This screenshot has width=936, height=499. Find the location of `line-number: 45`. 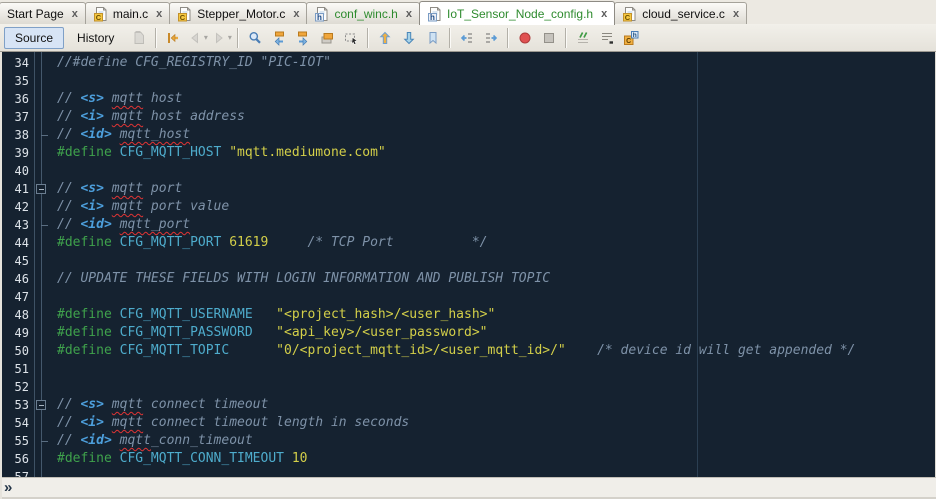

line-number: 45 is located at coordinates (17, 261).